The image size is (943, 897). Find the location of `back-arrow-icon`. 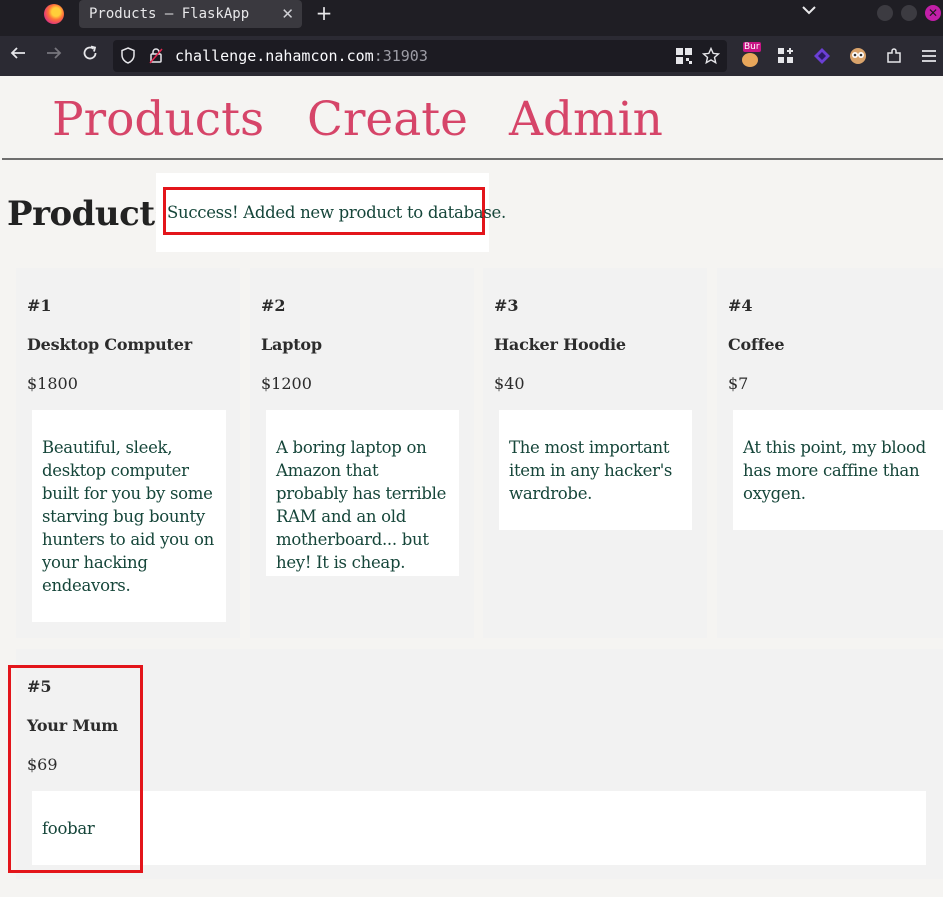

back-arrow-icon is located at coordinates (17, 53).